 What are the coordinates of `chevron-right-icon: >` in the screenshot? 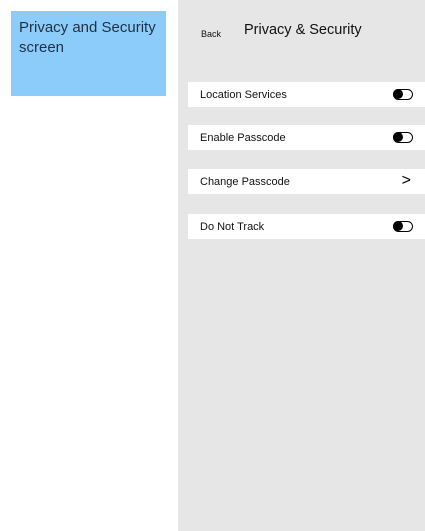 It's located at (406, 180).